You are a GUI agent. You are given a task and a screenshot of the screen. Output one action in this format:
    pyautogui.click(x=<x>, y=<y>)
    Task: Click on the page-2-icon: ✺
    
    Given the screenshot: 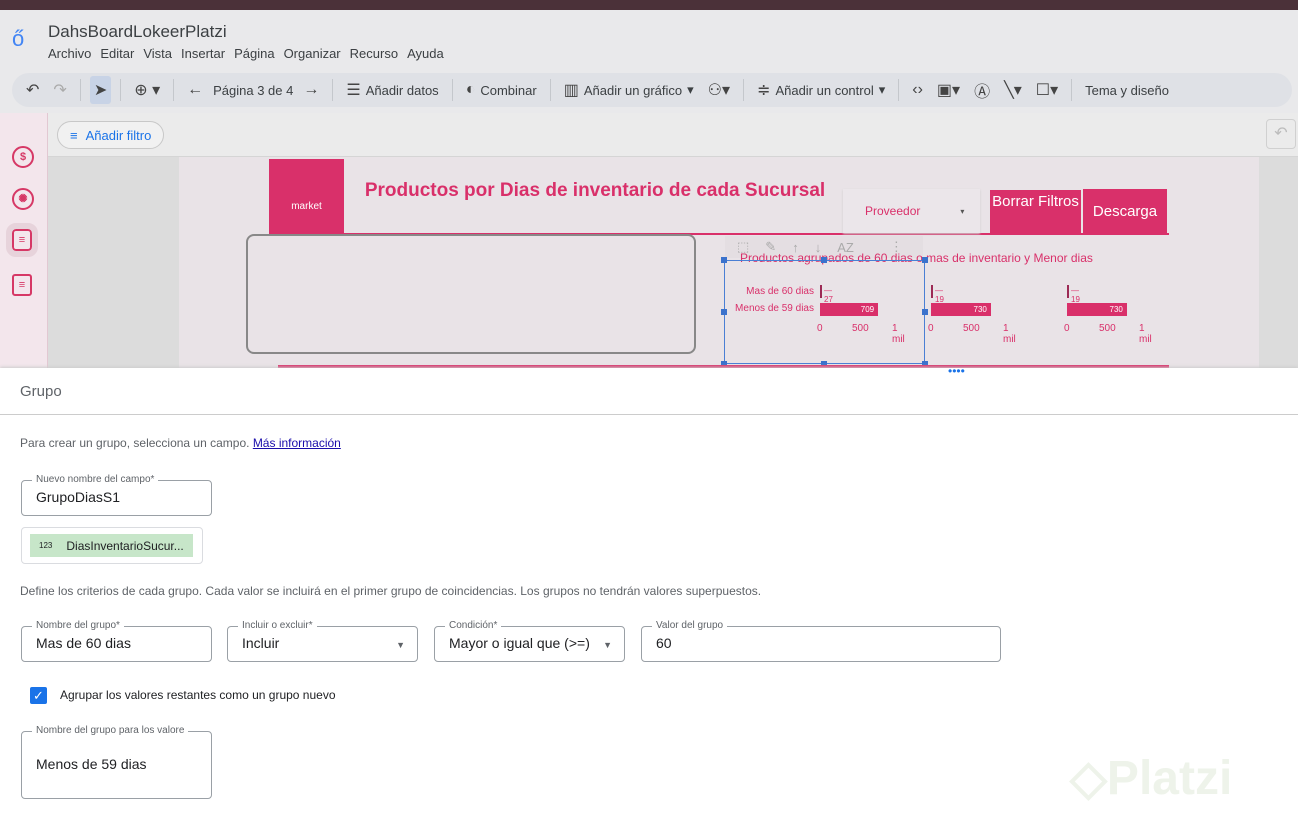 What is the action you would take?
    pyautogui.click(x=23, y=199)
    